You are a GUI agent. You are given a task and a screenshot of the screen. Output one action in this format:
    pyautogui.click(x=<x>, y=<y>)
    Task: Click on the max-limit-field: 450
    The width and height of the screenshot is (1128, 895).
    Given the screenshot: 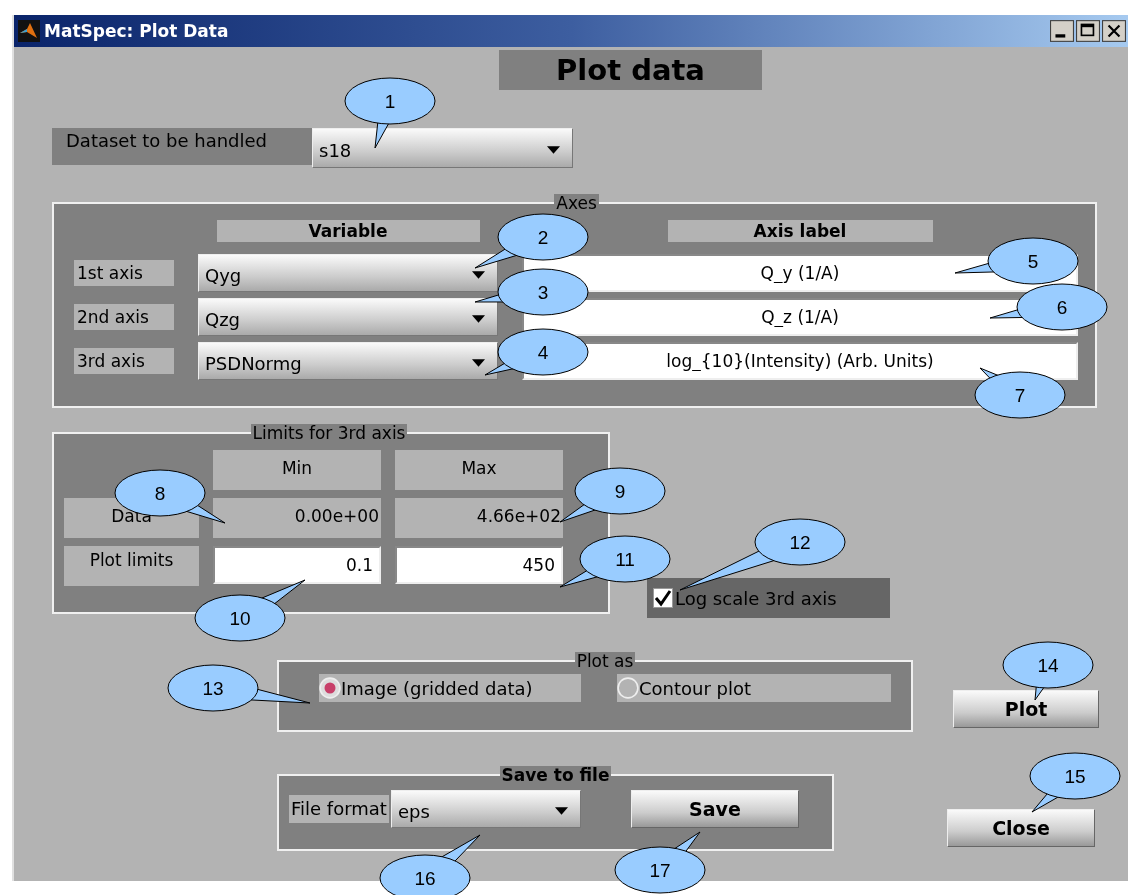 What is the action you would take?
    pyautogui.click(x=479, y=565)
    